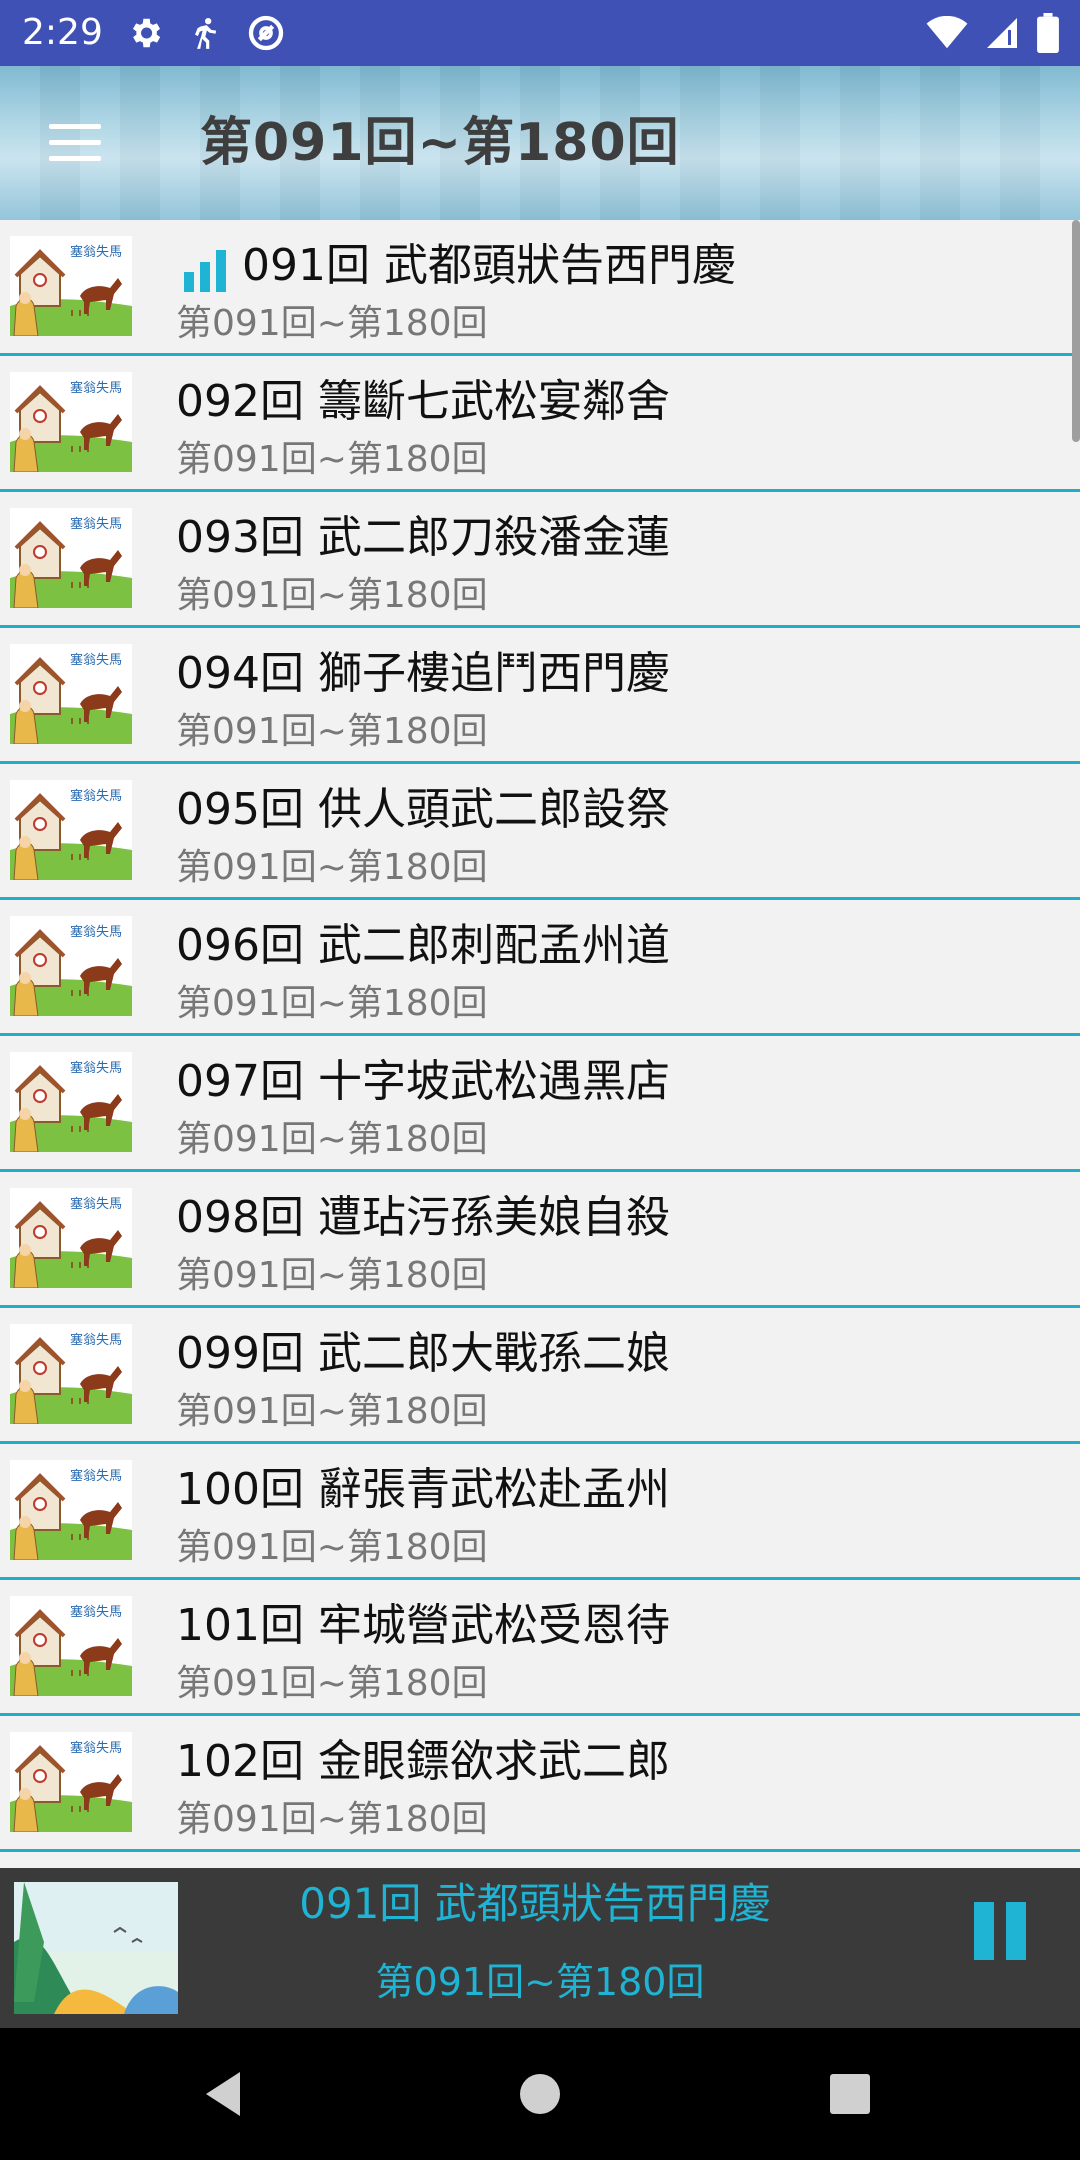  Describe the element at coordinates (1048, 33) in the screenshot. I see `battery-icon` at that location.